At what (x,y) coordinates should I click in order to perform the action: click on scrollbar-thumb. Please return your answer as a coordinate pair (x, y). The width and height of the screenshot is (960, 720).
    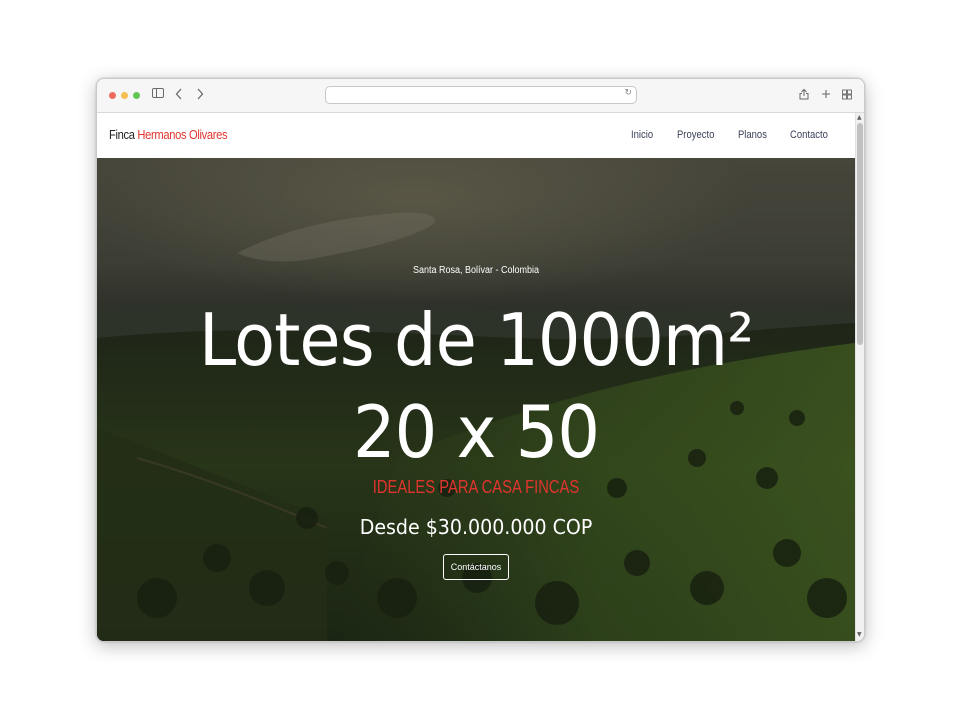
    Looking at the image, I should click on (860, 234).